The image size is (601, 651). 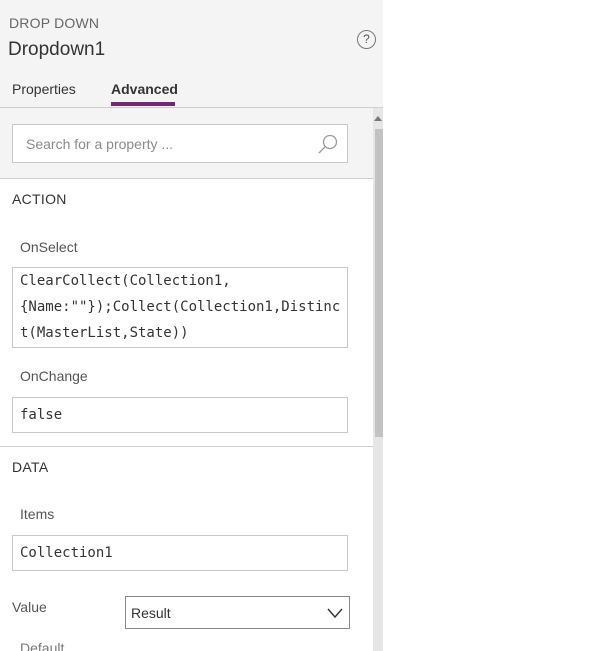 What do you see at coordinates (151, 613) in the screenshot?
I see `value-dropdown-selected: Result` at bounding box center [151, 613].